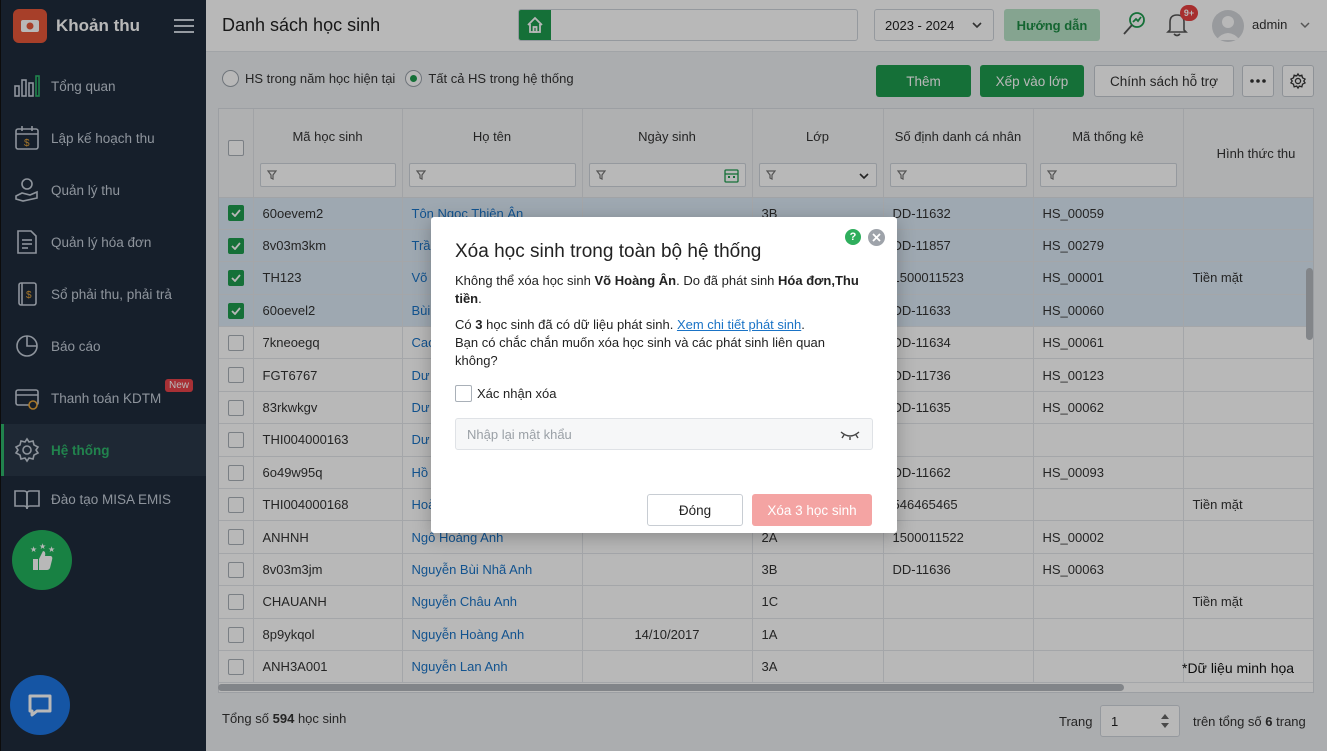 The height and width of the screenshot is (751, 1327). I want to click on student-name: Võ Hoàng Ân, so click(635, 280).